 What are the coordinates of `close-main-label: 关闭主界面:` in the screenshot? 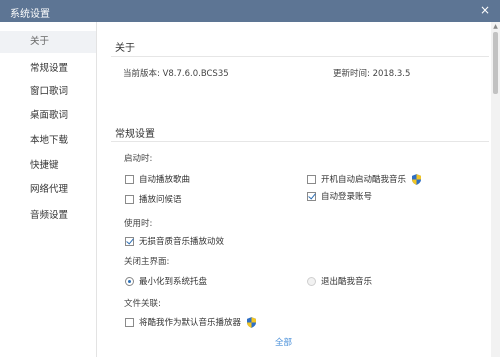 It's located at (147, 262).